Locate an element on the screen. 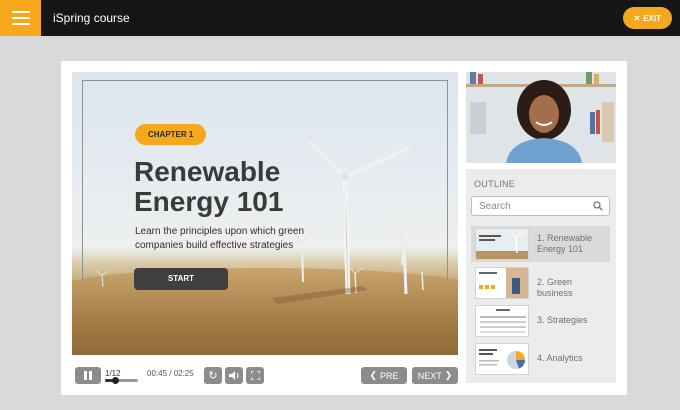 The image size is (680, 410). outline-item-analytics: 4. Analytics is located at coordinates (540, 359).